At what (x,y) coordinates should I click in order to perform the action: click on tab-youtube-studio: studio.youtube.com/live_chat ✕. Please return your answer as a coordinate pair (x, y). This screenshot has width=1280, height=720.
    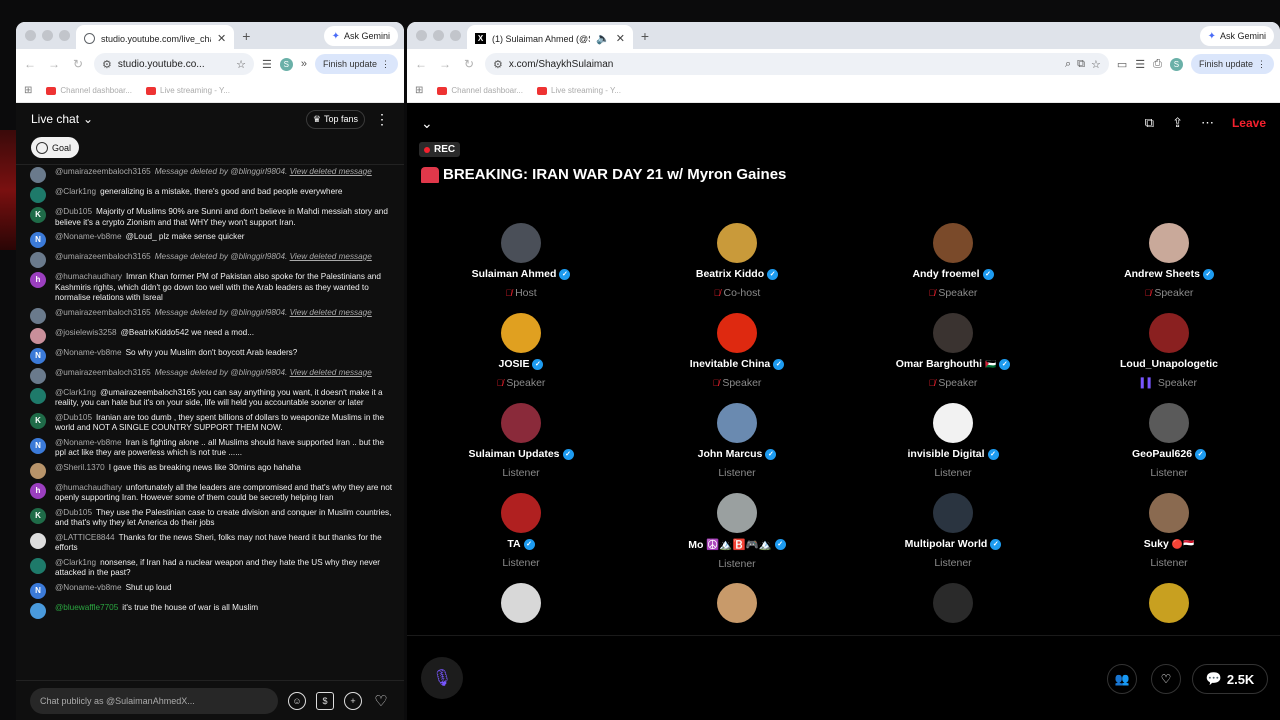
    Looking at the image, I should click on (155, 38).